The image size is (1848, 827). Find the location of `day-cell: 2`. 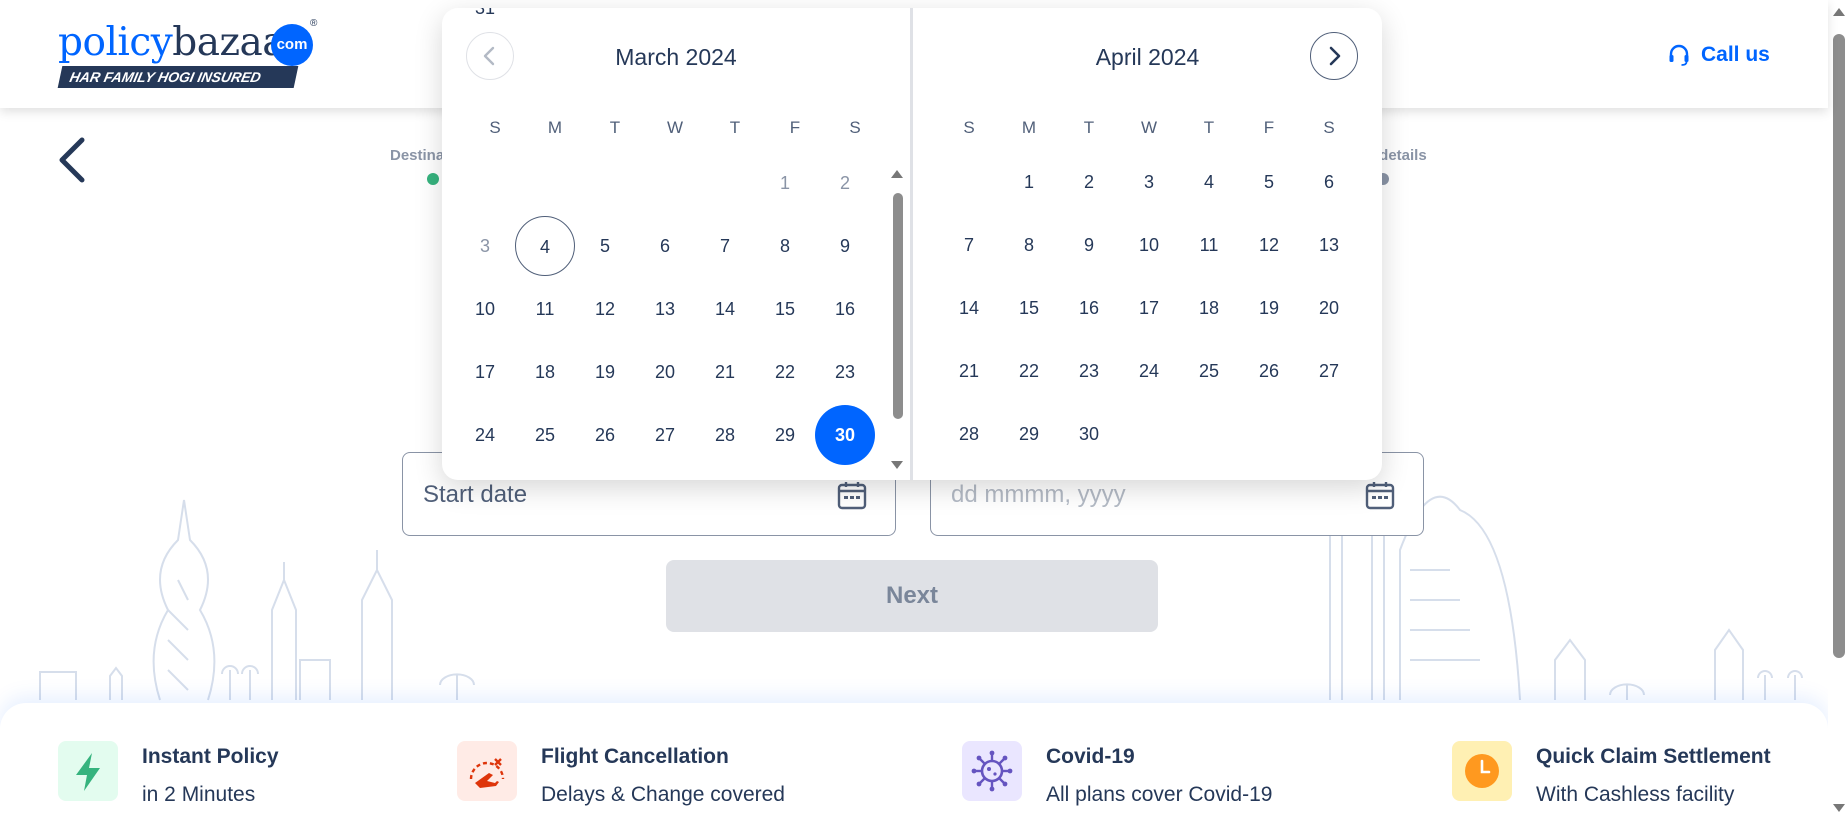

day-cell: 2 is located at coordinates (1089, 182).